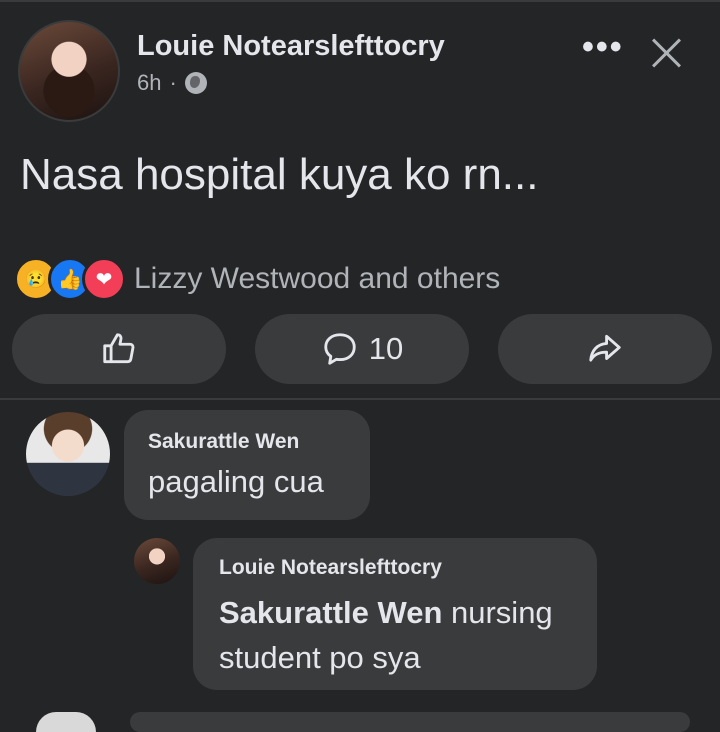  What do you see at coordinates (360, 1) in the screenshot?
I see `top-divider` at bounding box center [360, 1].